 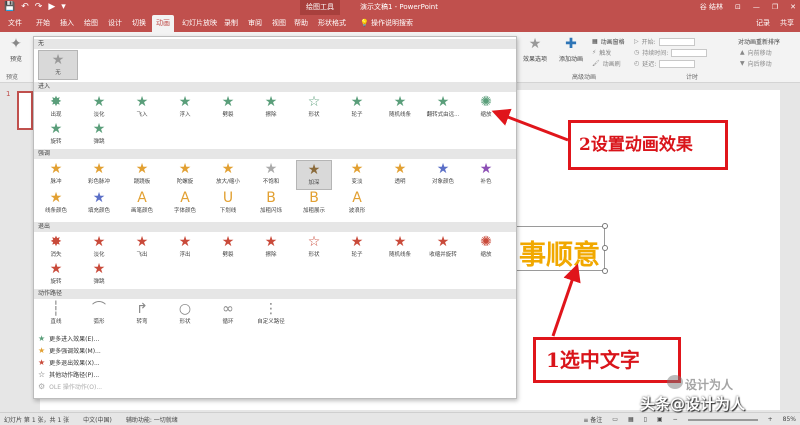 What do you see at coordinates (25, 7) in the screenshot?
I see `undo-icon: ↶` at bounding box center [25, 7].